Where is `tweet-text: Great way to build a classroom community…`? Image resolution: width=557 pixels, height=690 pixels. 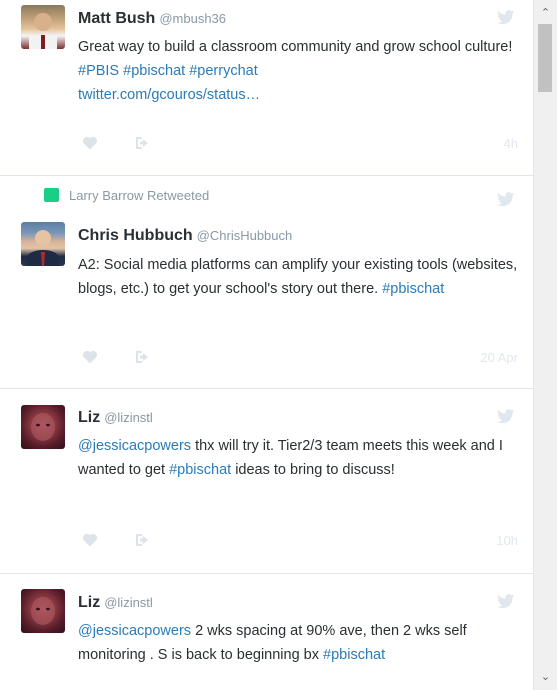 tweet-text: Great way to build a classroom community… is located at coordinates (298, 71).